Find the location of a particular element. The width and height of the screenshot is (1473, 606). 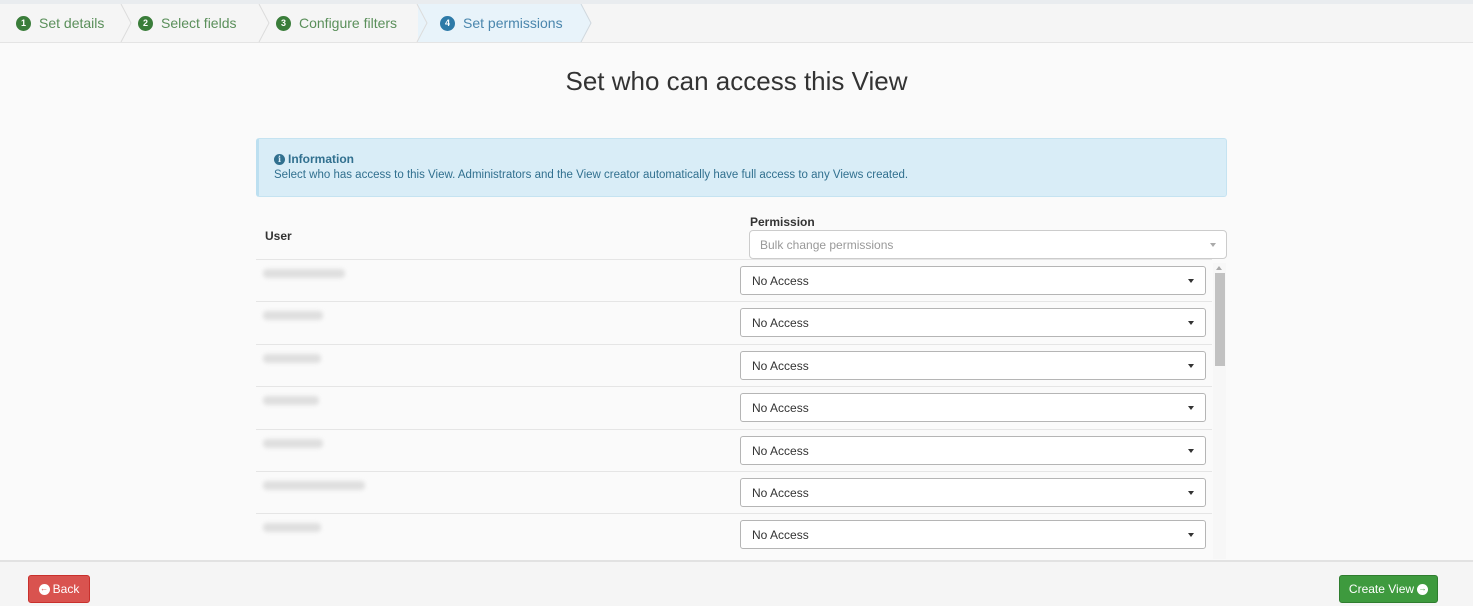

permission-column-header: Permission is located at coordinates (782, 222).